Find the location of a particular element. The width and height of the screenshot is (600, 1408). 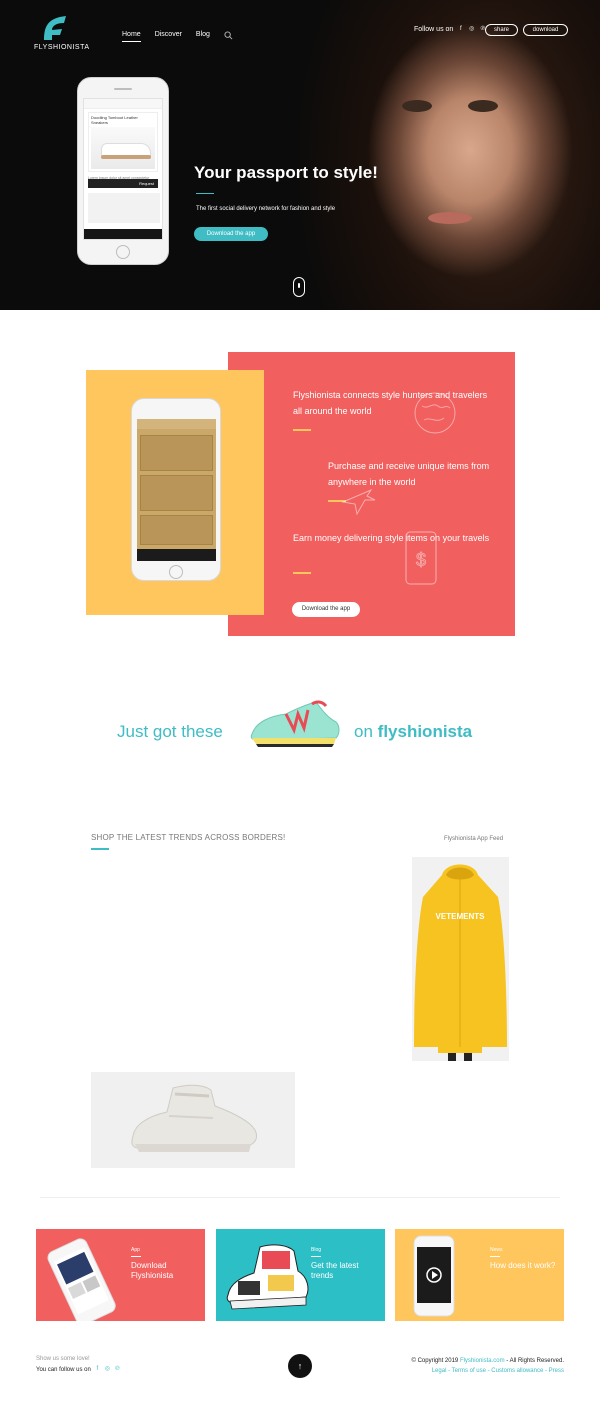

card-blog: Blog Get the latest trends is located at coordinates (300, 1275).